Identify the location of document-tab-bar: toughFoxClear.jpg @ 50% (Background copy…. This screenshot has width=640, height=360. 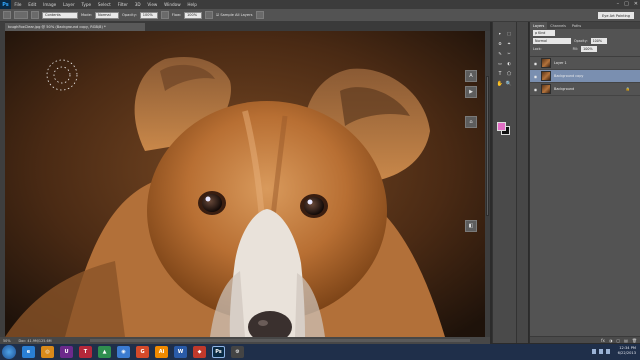
(247, 26).